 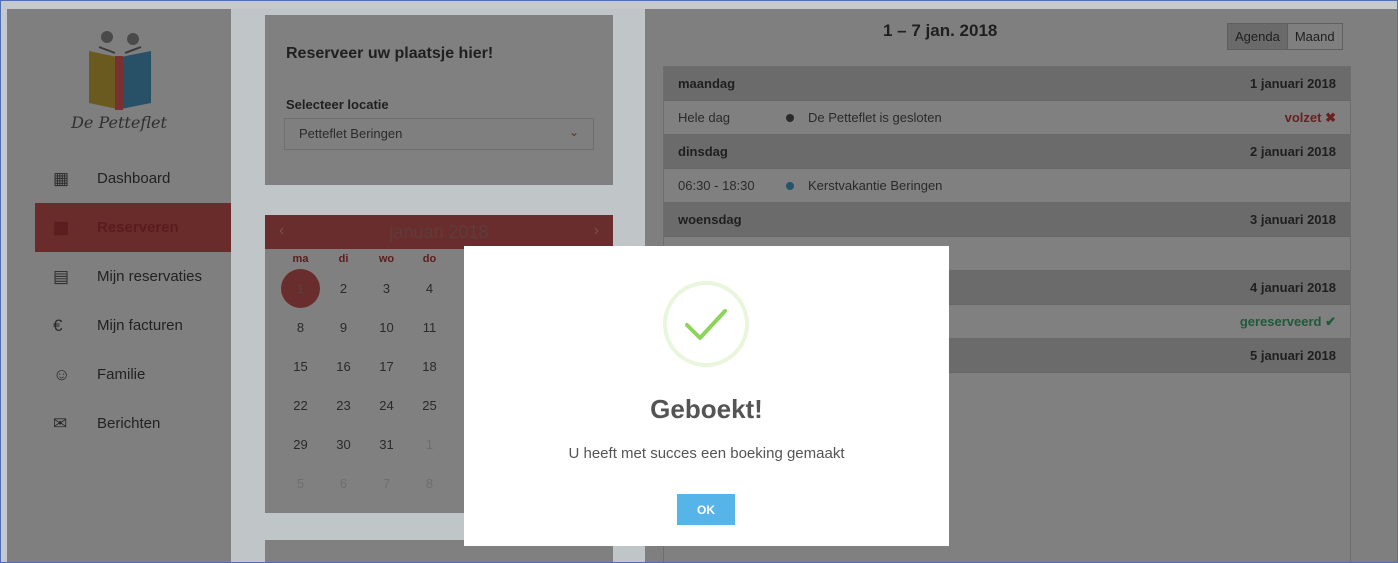 What do you see at coordinates (300, 366) in the screenshot?
I see `calendar-day: 15` at bounding box center [300, 366].